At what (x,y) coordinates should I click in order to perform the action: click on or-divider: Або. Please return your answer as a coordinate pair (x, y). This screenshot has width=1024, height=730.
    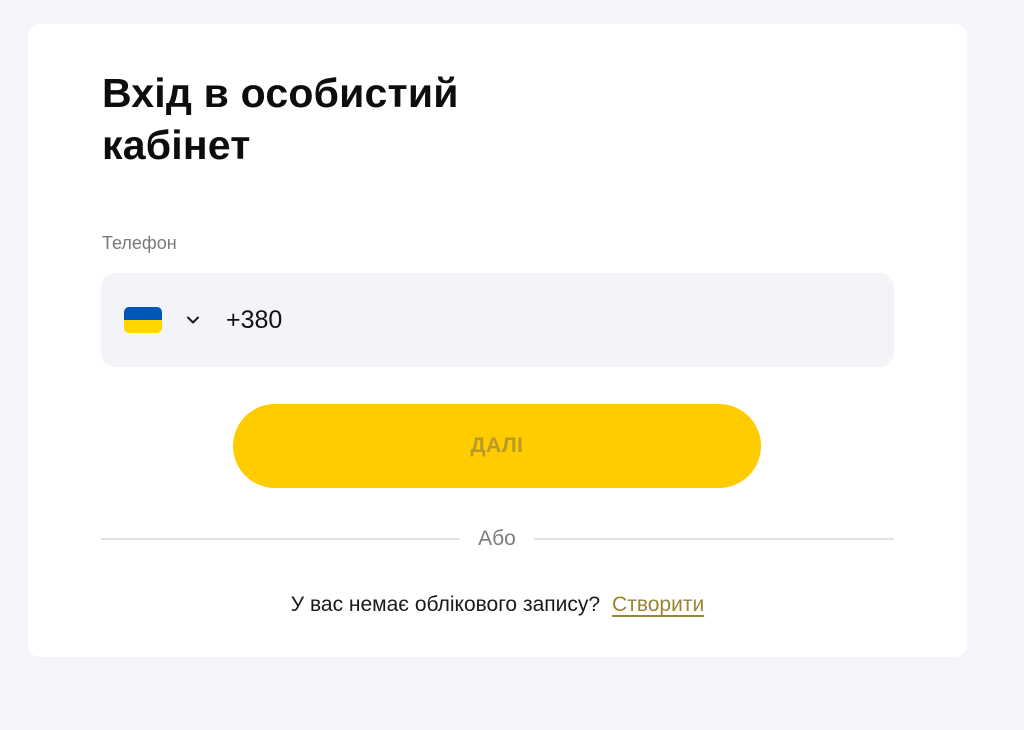
    Looking at the image, I should click on (497, 539).